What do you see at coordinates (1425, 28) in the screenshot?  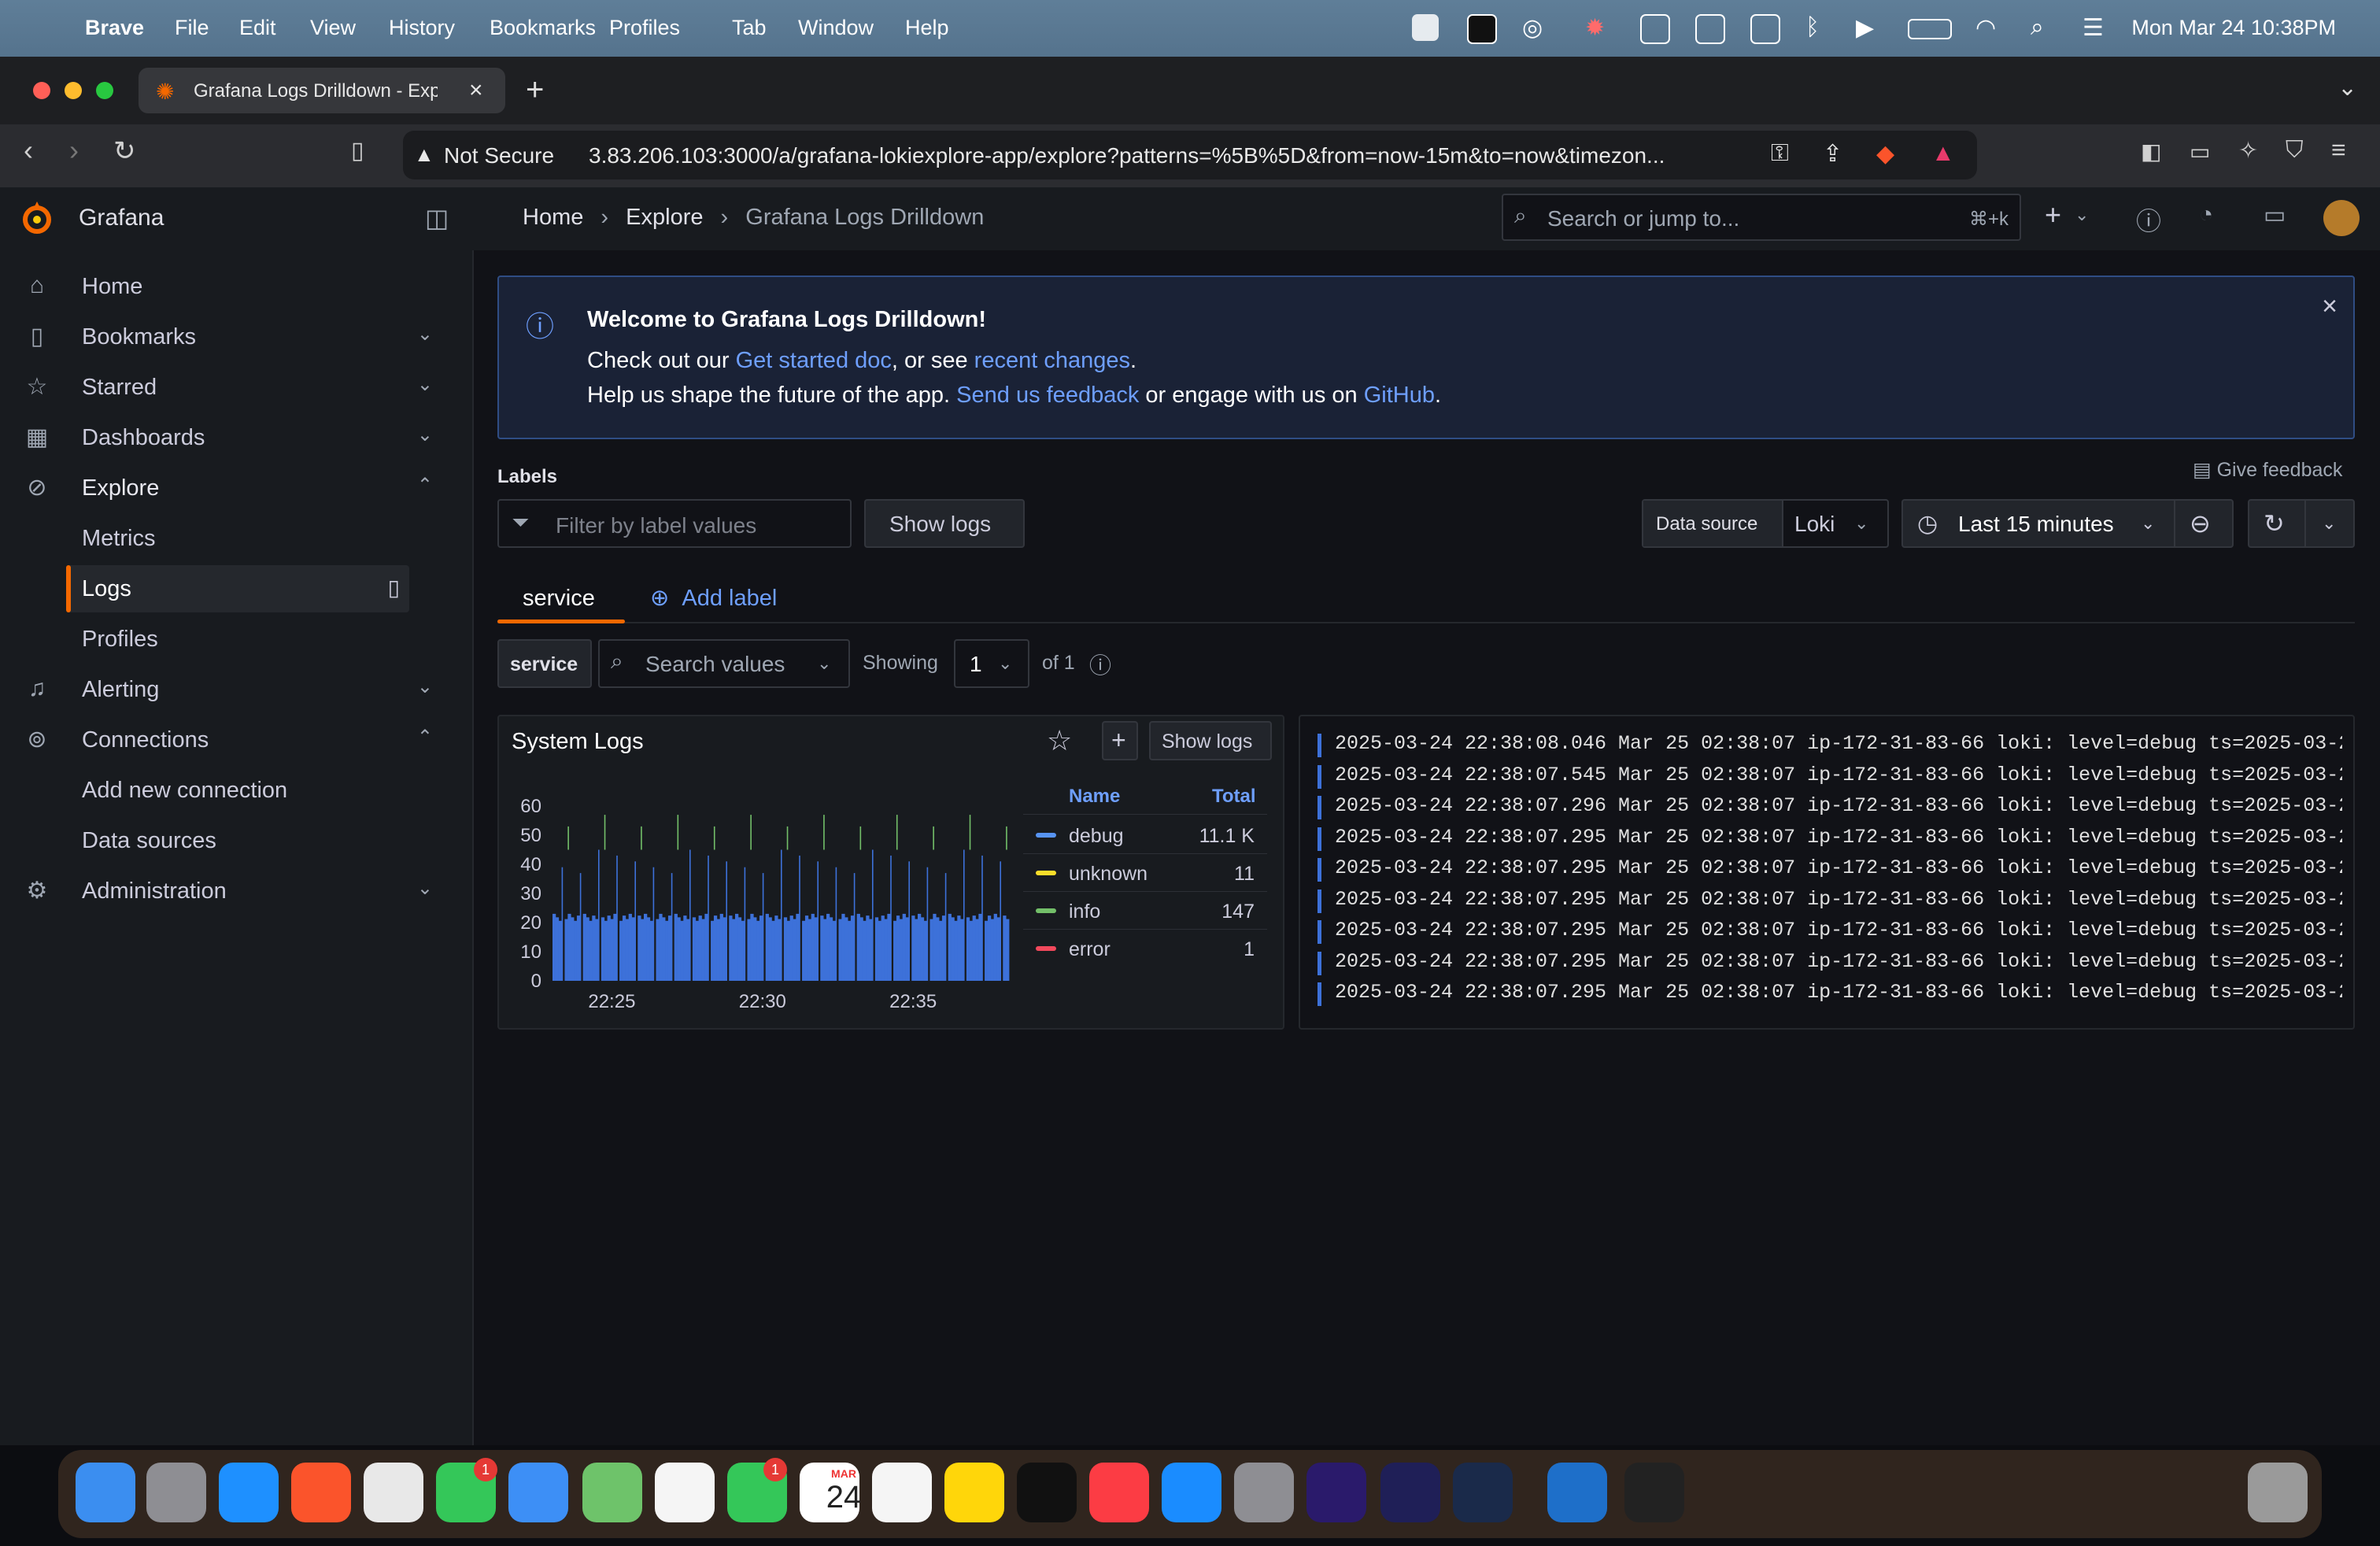 I see `tray-media-icon` at bounding box center [1425, 28].